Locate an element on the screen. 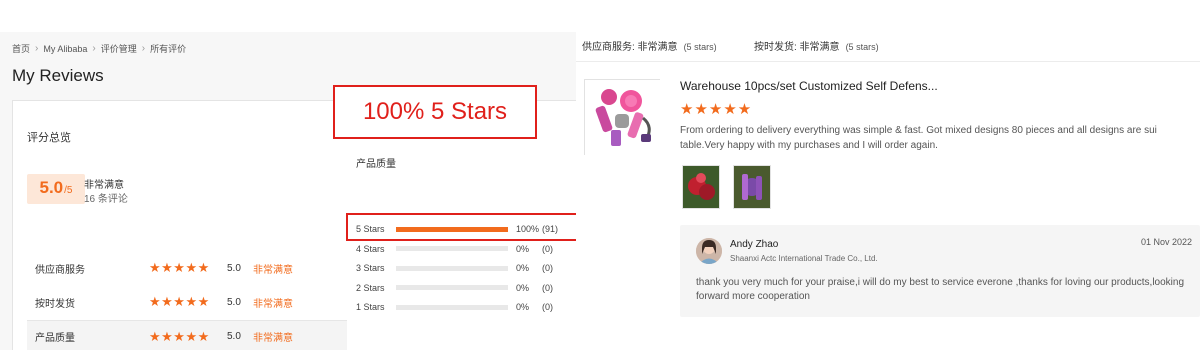  supplier-service-summary: 供应商服务: 非常满意 (5 stars) is located at coordinates (649, 45).